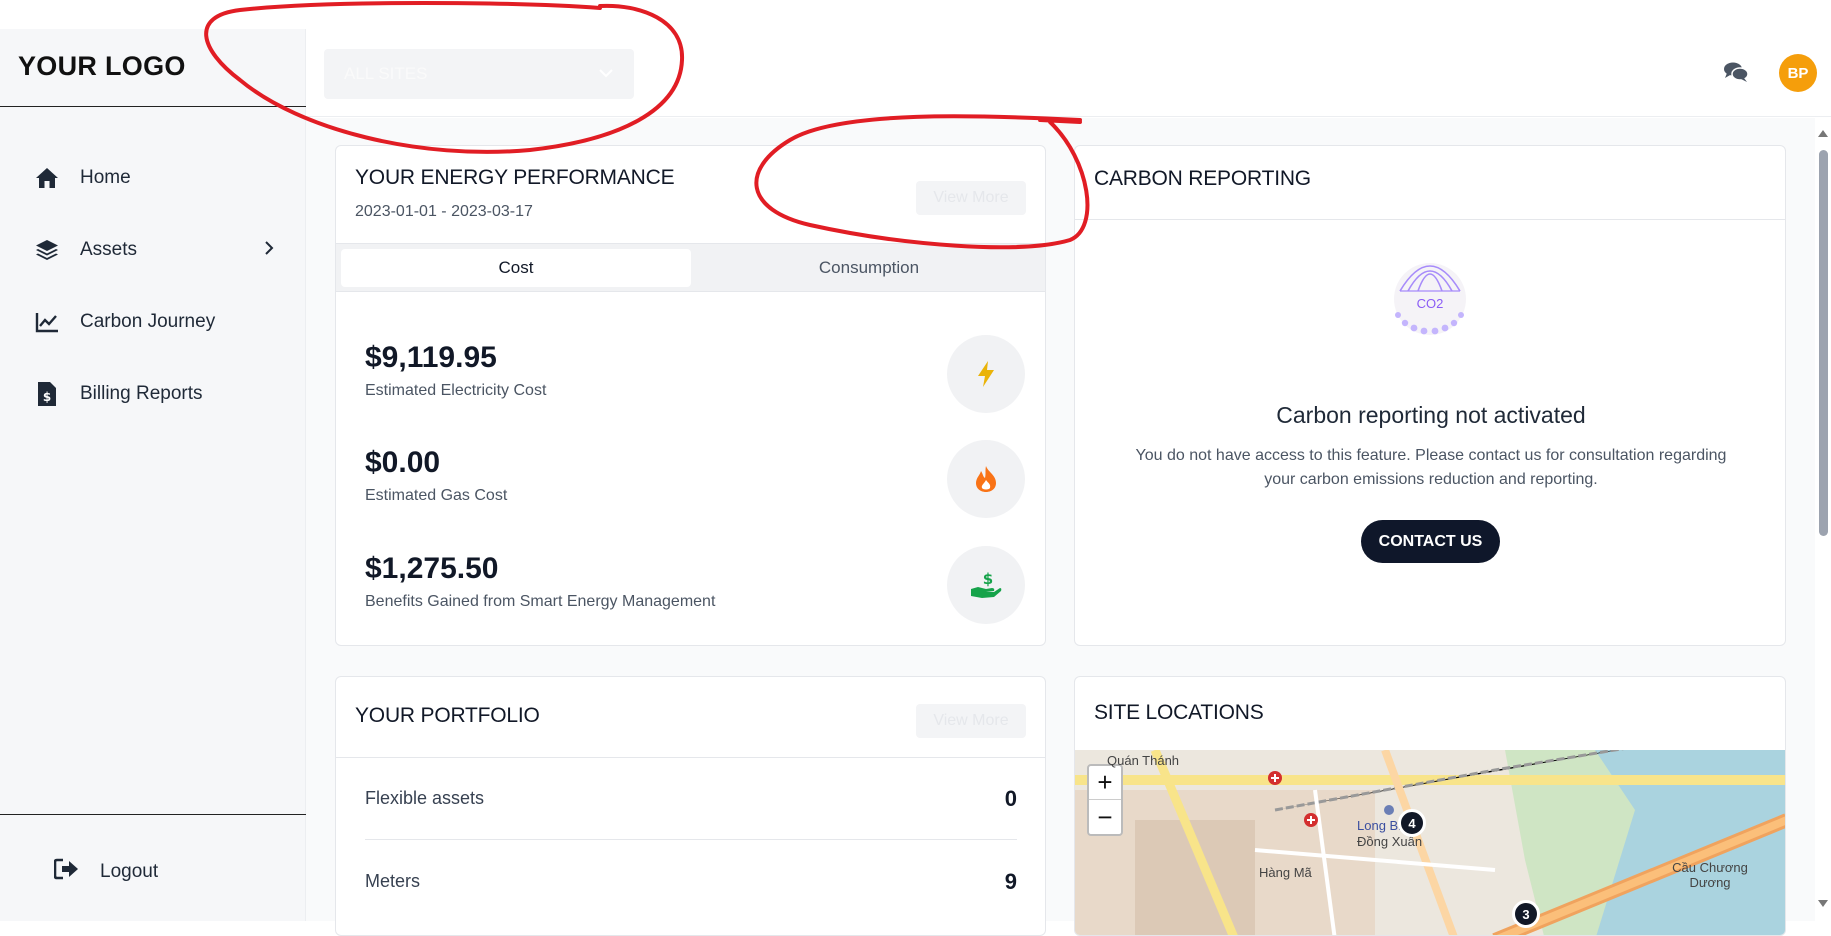 The height and width of the screenshot is (936, 1831). I want to click on sidebar-item-label: Billing Reports, so click(141, 393).